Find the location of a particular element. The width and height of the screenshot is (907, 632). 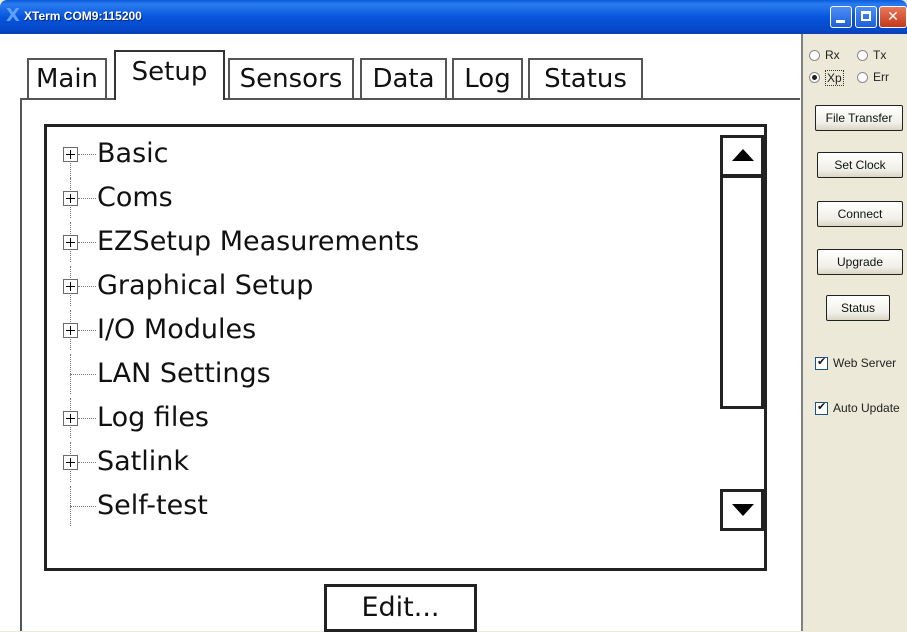

connect-button: Connect is located at coordinates (860, 214).